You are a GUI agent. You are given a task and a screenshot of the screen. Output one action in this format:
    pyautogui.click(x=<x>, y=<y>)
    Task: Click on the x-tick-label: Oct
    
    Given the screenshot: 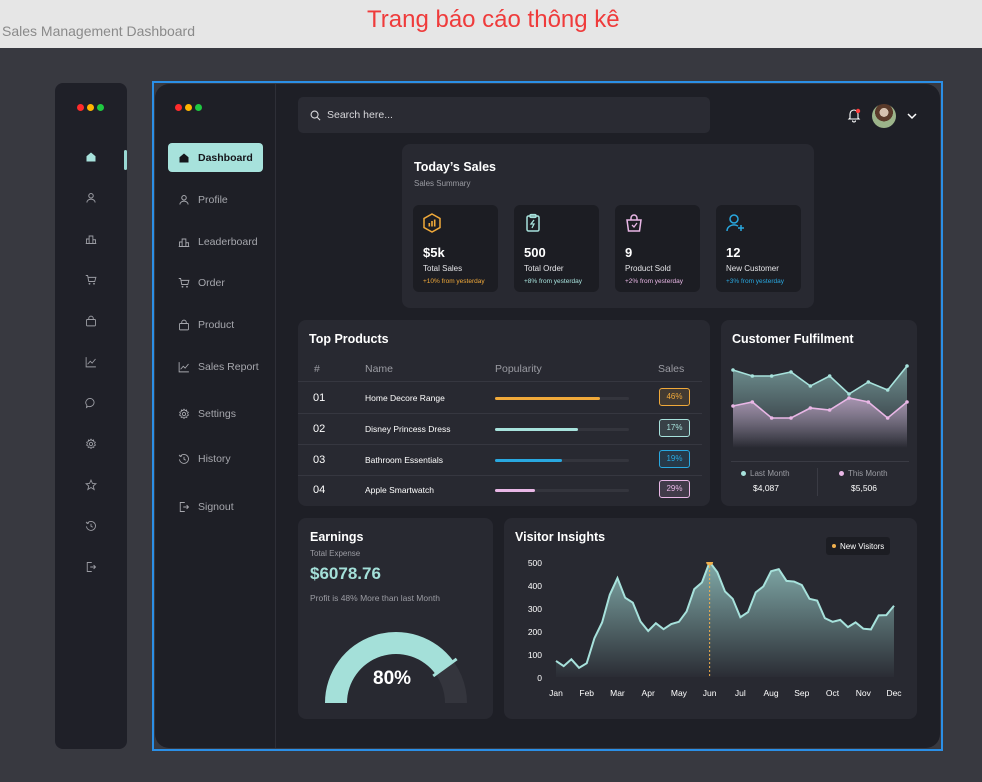 What is the action you would take?
    pyautogui.click(x=832, y=693)
    